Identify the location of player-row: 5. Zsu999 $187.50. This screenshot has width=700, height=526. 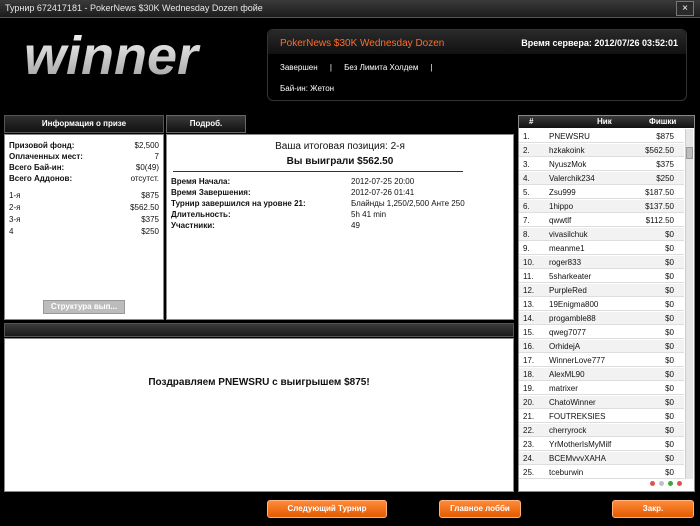
(601, 192).